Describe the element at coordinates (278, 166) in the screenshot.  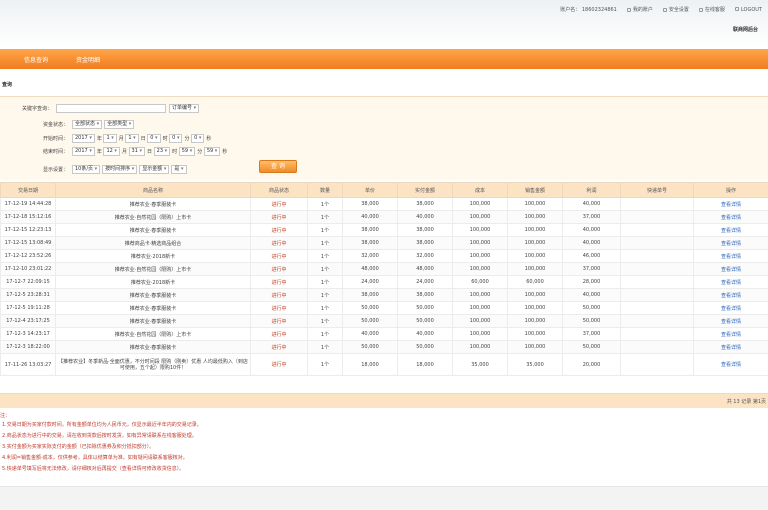
I see `query-button: 查 询` at that location.